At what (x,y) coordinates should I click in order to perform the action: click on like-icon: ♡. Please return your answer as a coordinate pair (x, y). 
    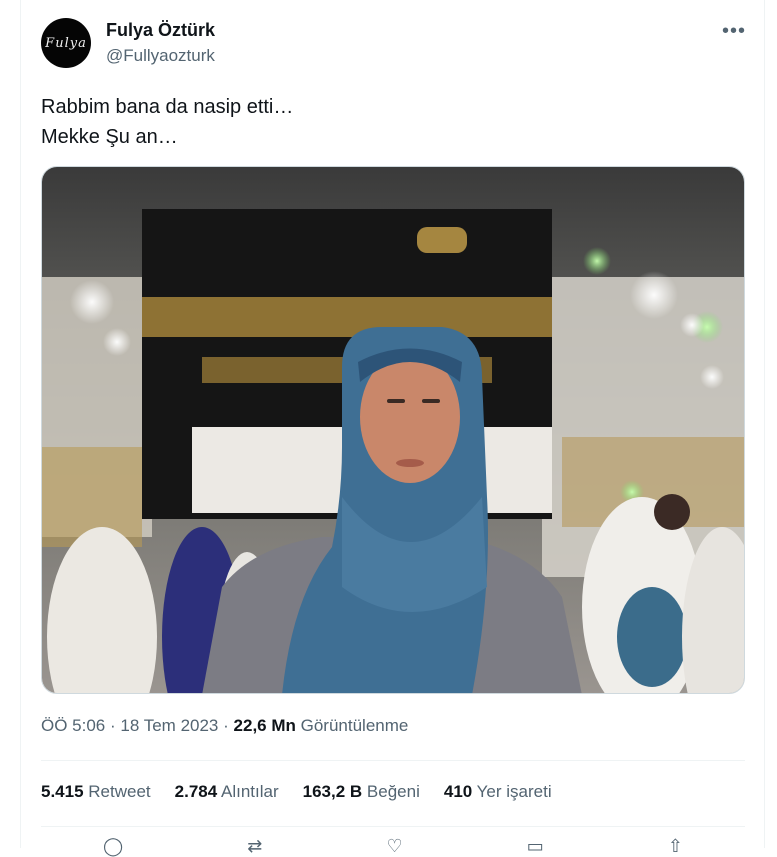
    Looking at the image, I should click on (394, 846).